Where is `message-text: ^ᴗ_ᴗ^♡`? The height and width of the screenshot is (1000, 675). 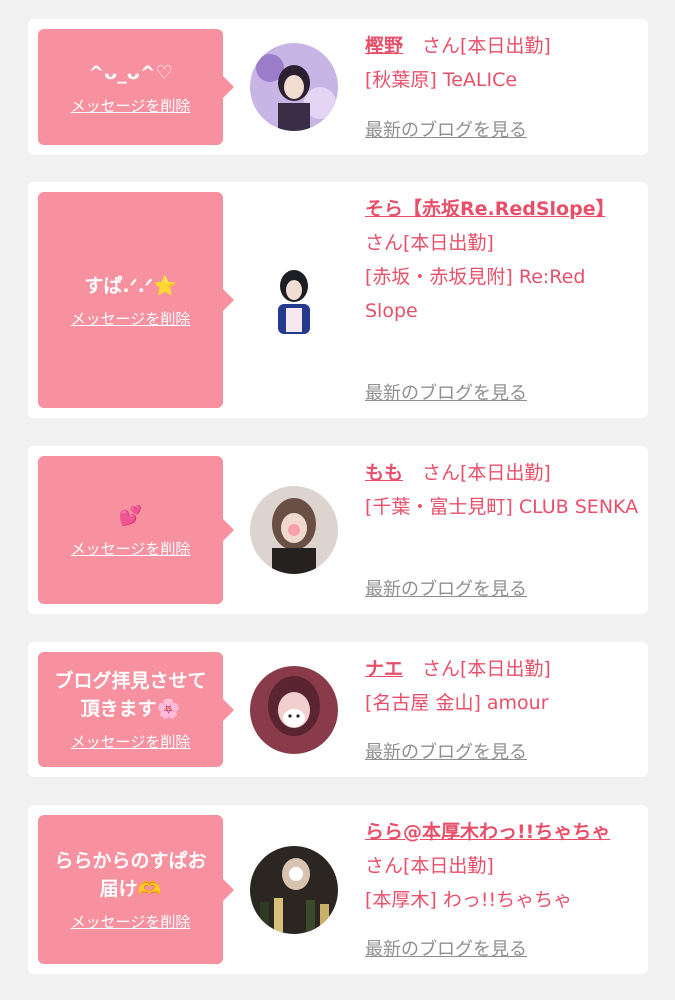 message-text: ^ᴗ_ᴗ^♡ is located at coordinates (130, 72).